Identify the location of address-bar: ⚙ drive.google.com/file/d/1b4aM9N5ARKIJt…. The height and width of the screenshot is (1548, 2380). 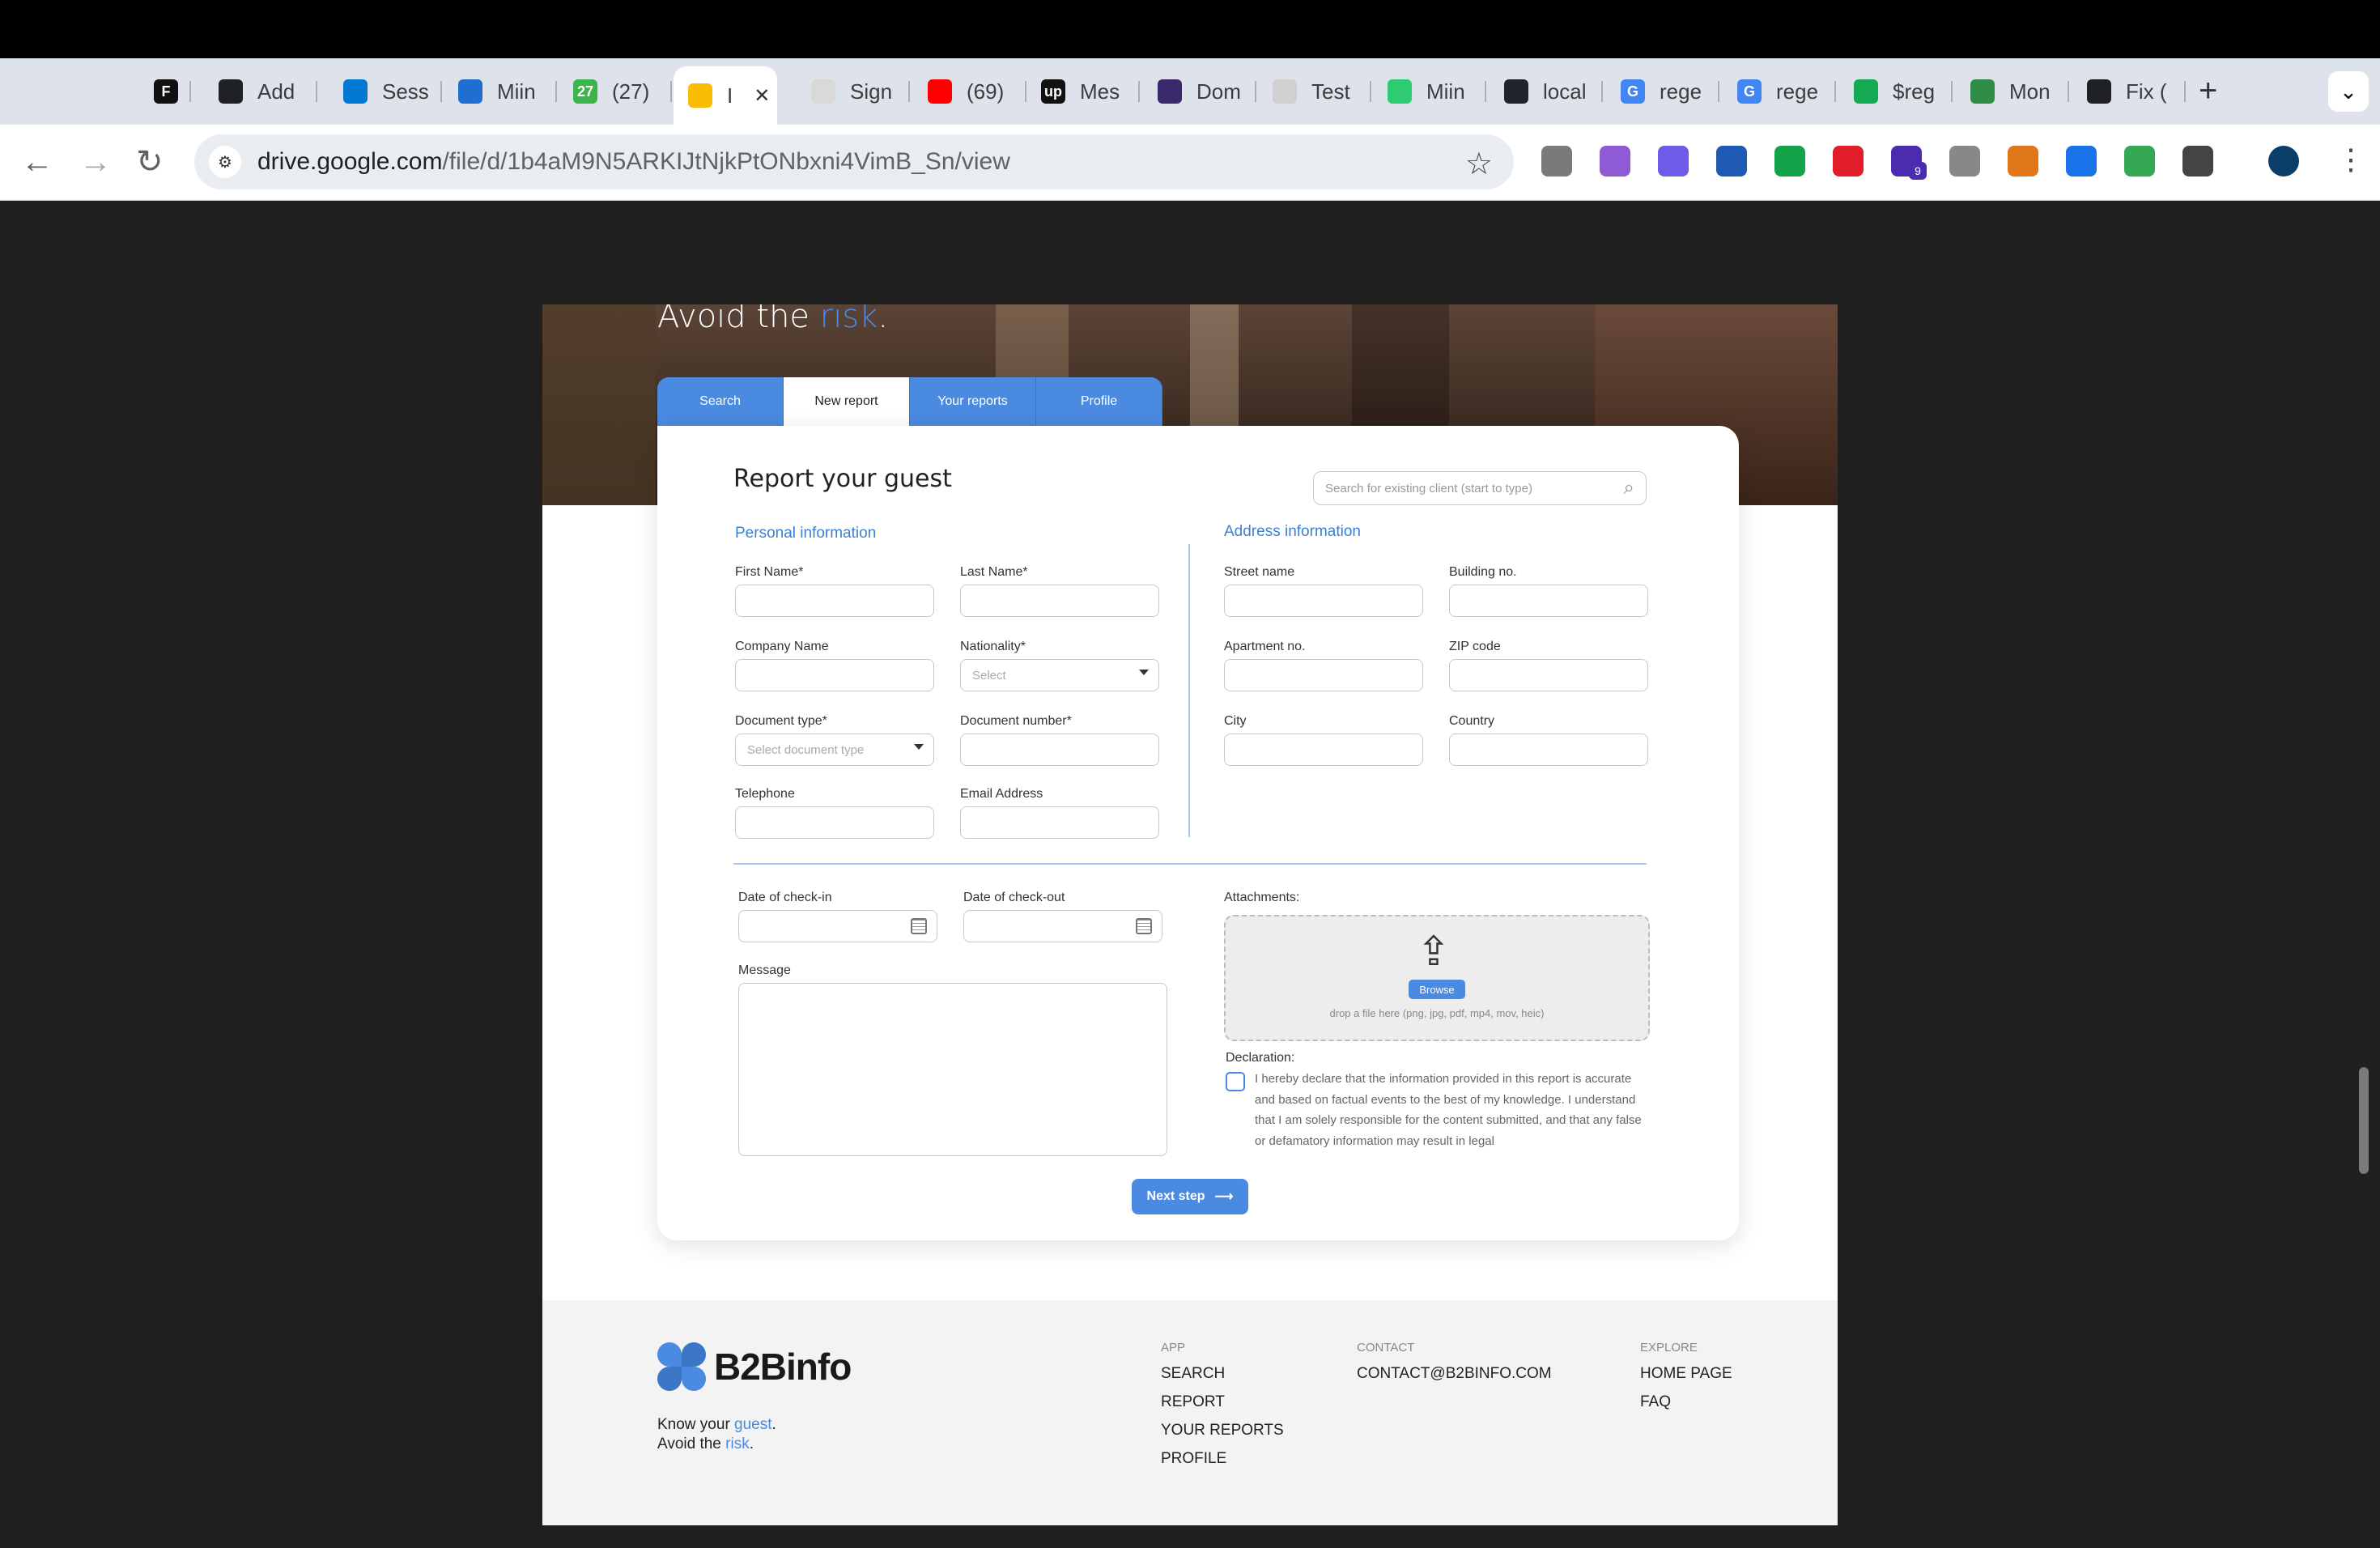
(854, 161).